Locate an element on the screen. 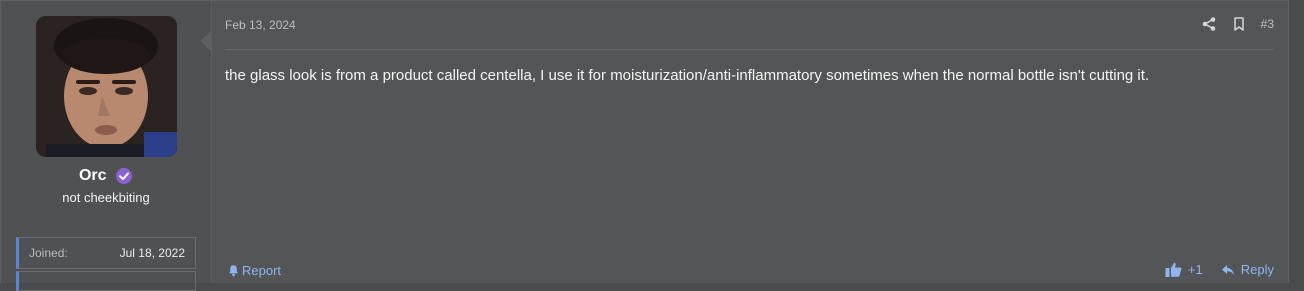  post-bottom-actions: +1 Reply is located at coordinates (1219, 269).